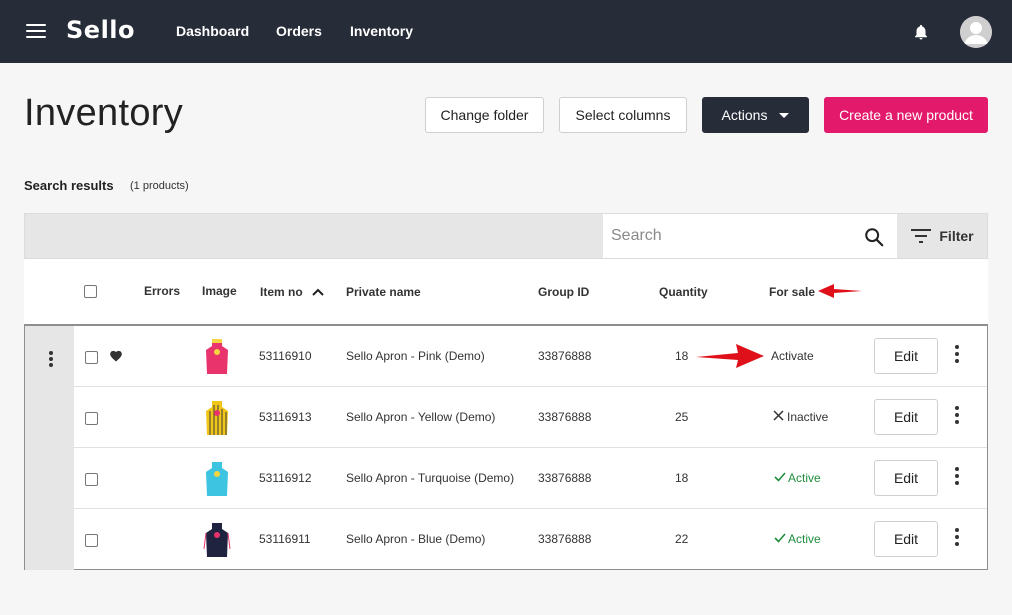 This screenshot has width=1012, height=615. What do you see at coordinates (159, 186) in the screenshot?
I see `results-count: (1 products)` at bounding box center [159, 186].